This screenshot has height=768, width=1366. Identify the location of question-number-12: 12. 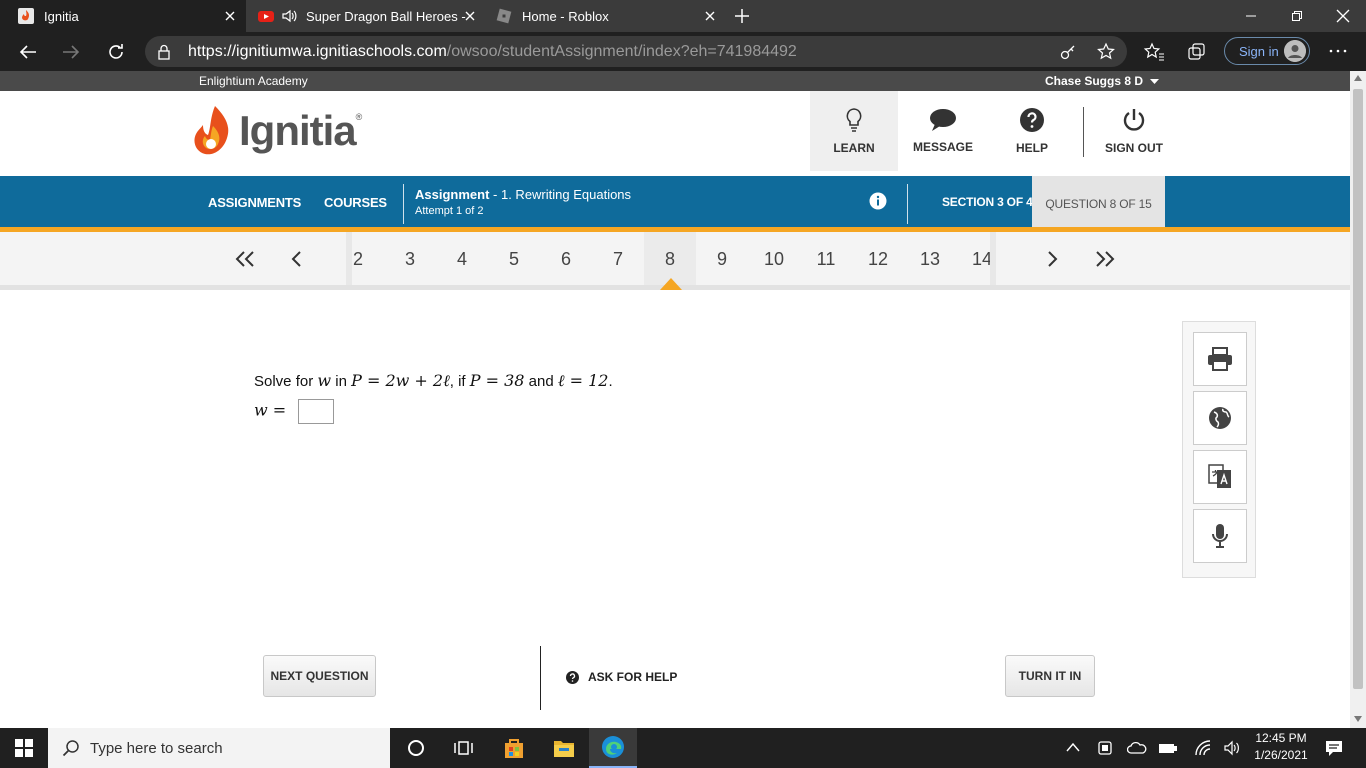
(878, 259).